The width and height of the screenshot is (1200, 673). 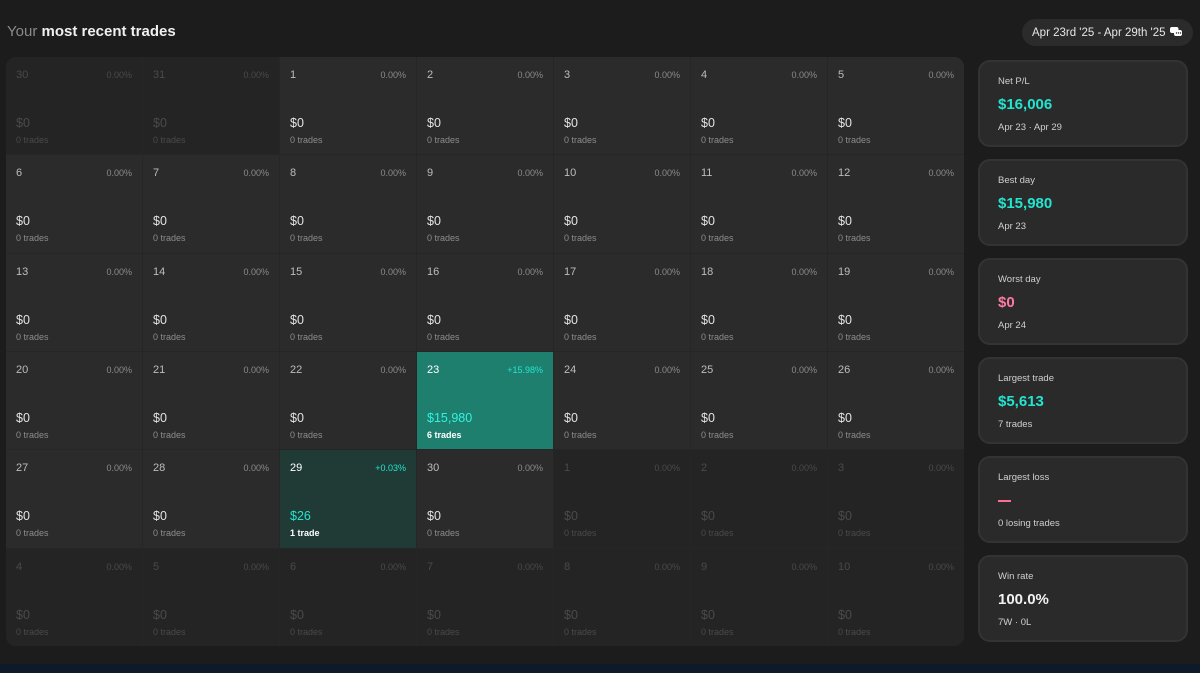 What do you see at coordinates (211, 401) in the screenshot?
I see `calendar-day-cell: 21 0.00% $0 0 trades` at bounding box center [211, 401].